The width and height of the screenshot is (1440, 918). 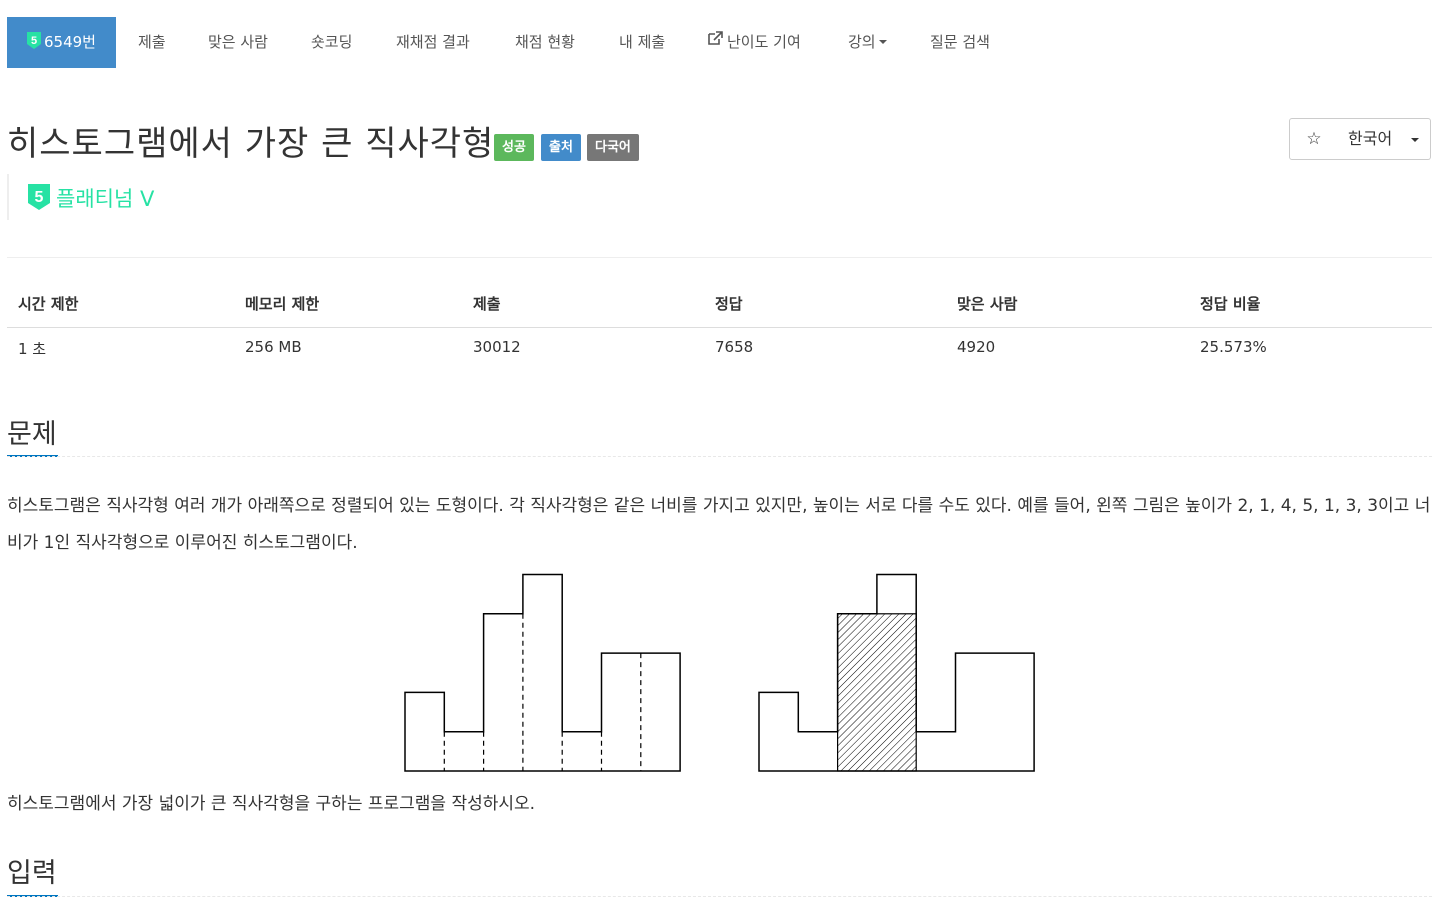 What do you see at coordinates (497, 347) in the screenshot?
I see `td-submissions: 30012` at bounding box center [497, 347].